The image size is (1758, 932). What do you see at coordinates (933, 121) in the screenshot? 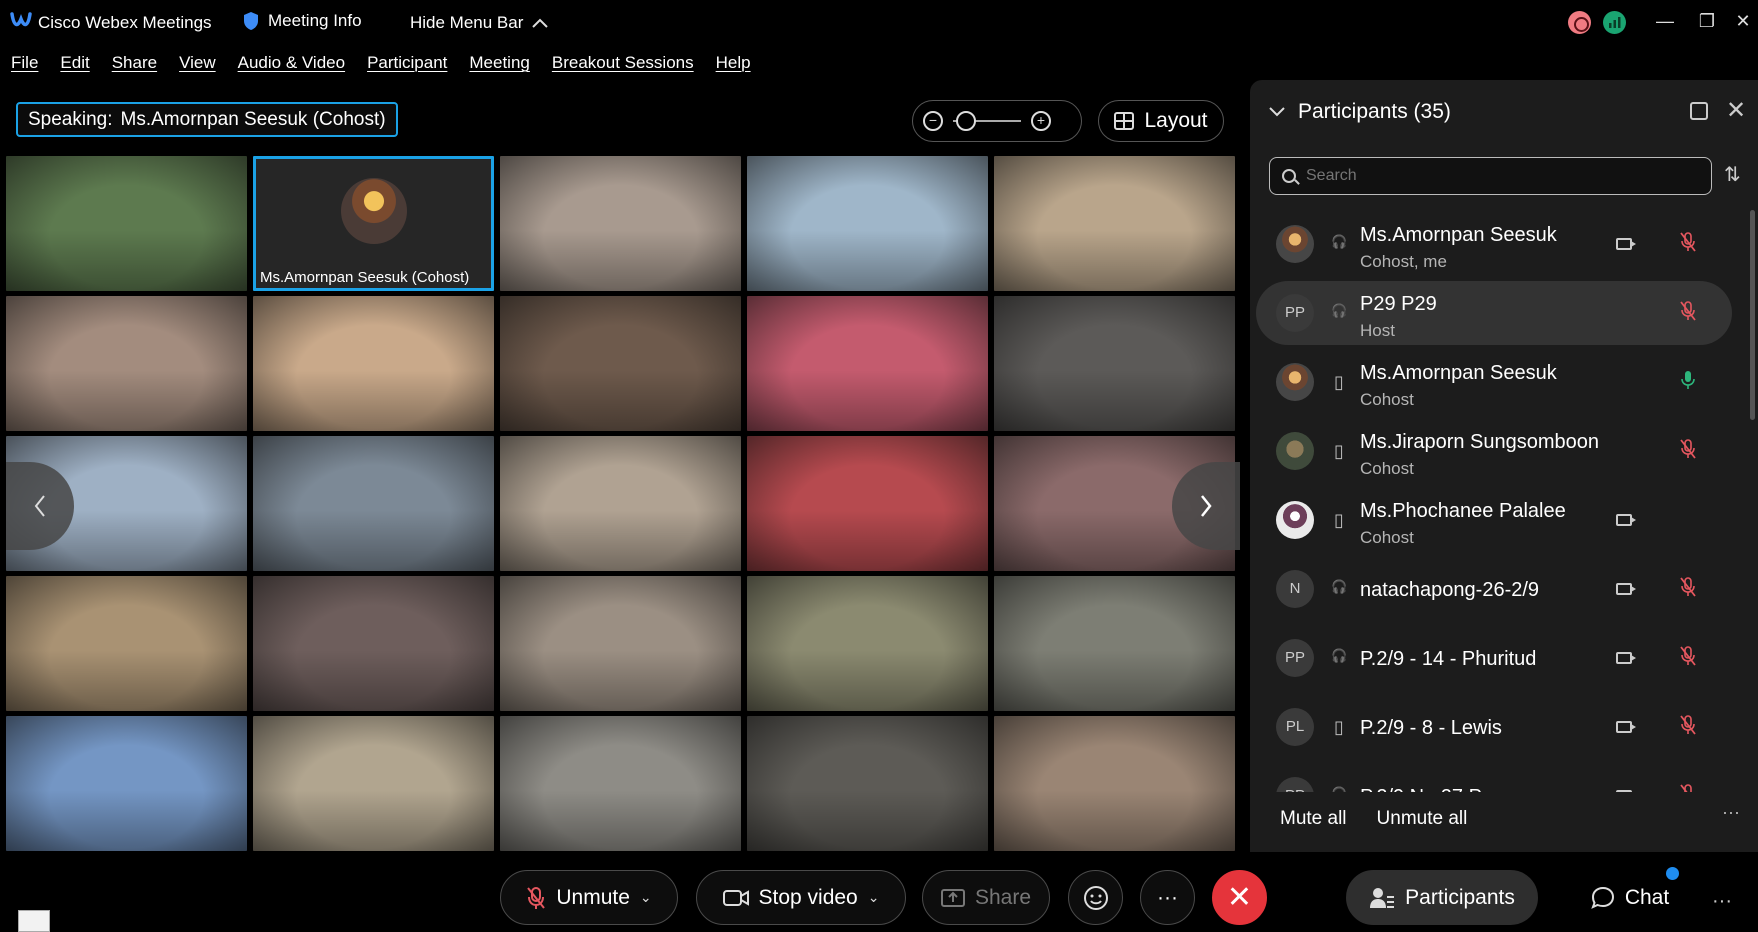
I see `zoom-out-icon: −` at bounding box center [933, 121].